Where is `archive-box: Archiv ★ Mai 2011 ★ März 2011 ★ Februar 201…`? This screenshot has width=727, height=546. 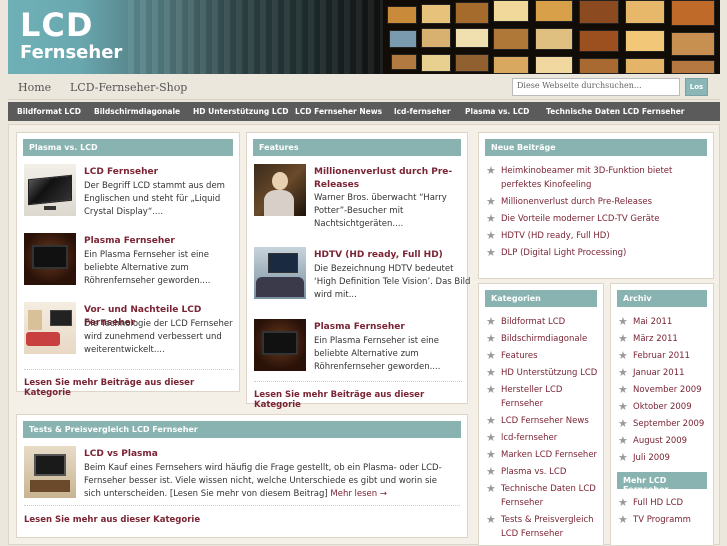 archive-box: Archiv ★ Mai 2011 ★ März 2011 ★ Februar 201… is located at coordinates (662, 414).